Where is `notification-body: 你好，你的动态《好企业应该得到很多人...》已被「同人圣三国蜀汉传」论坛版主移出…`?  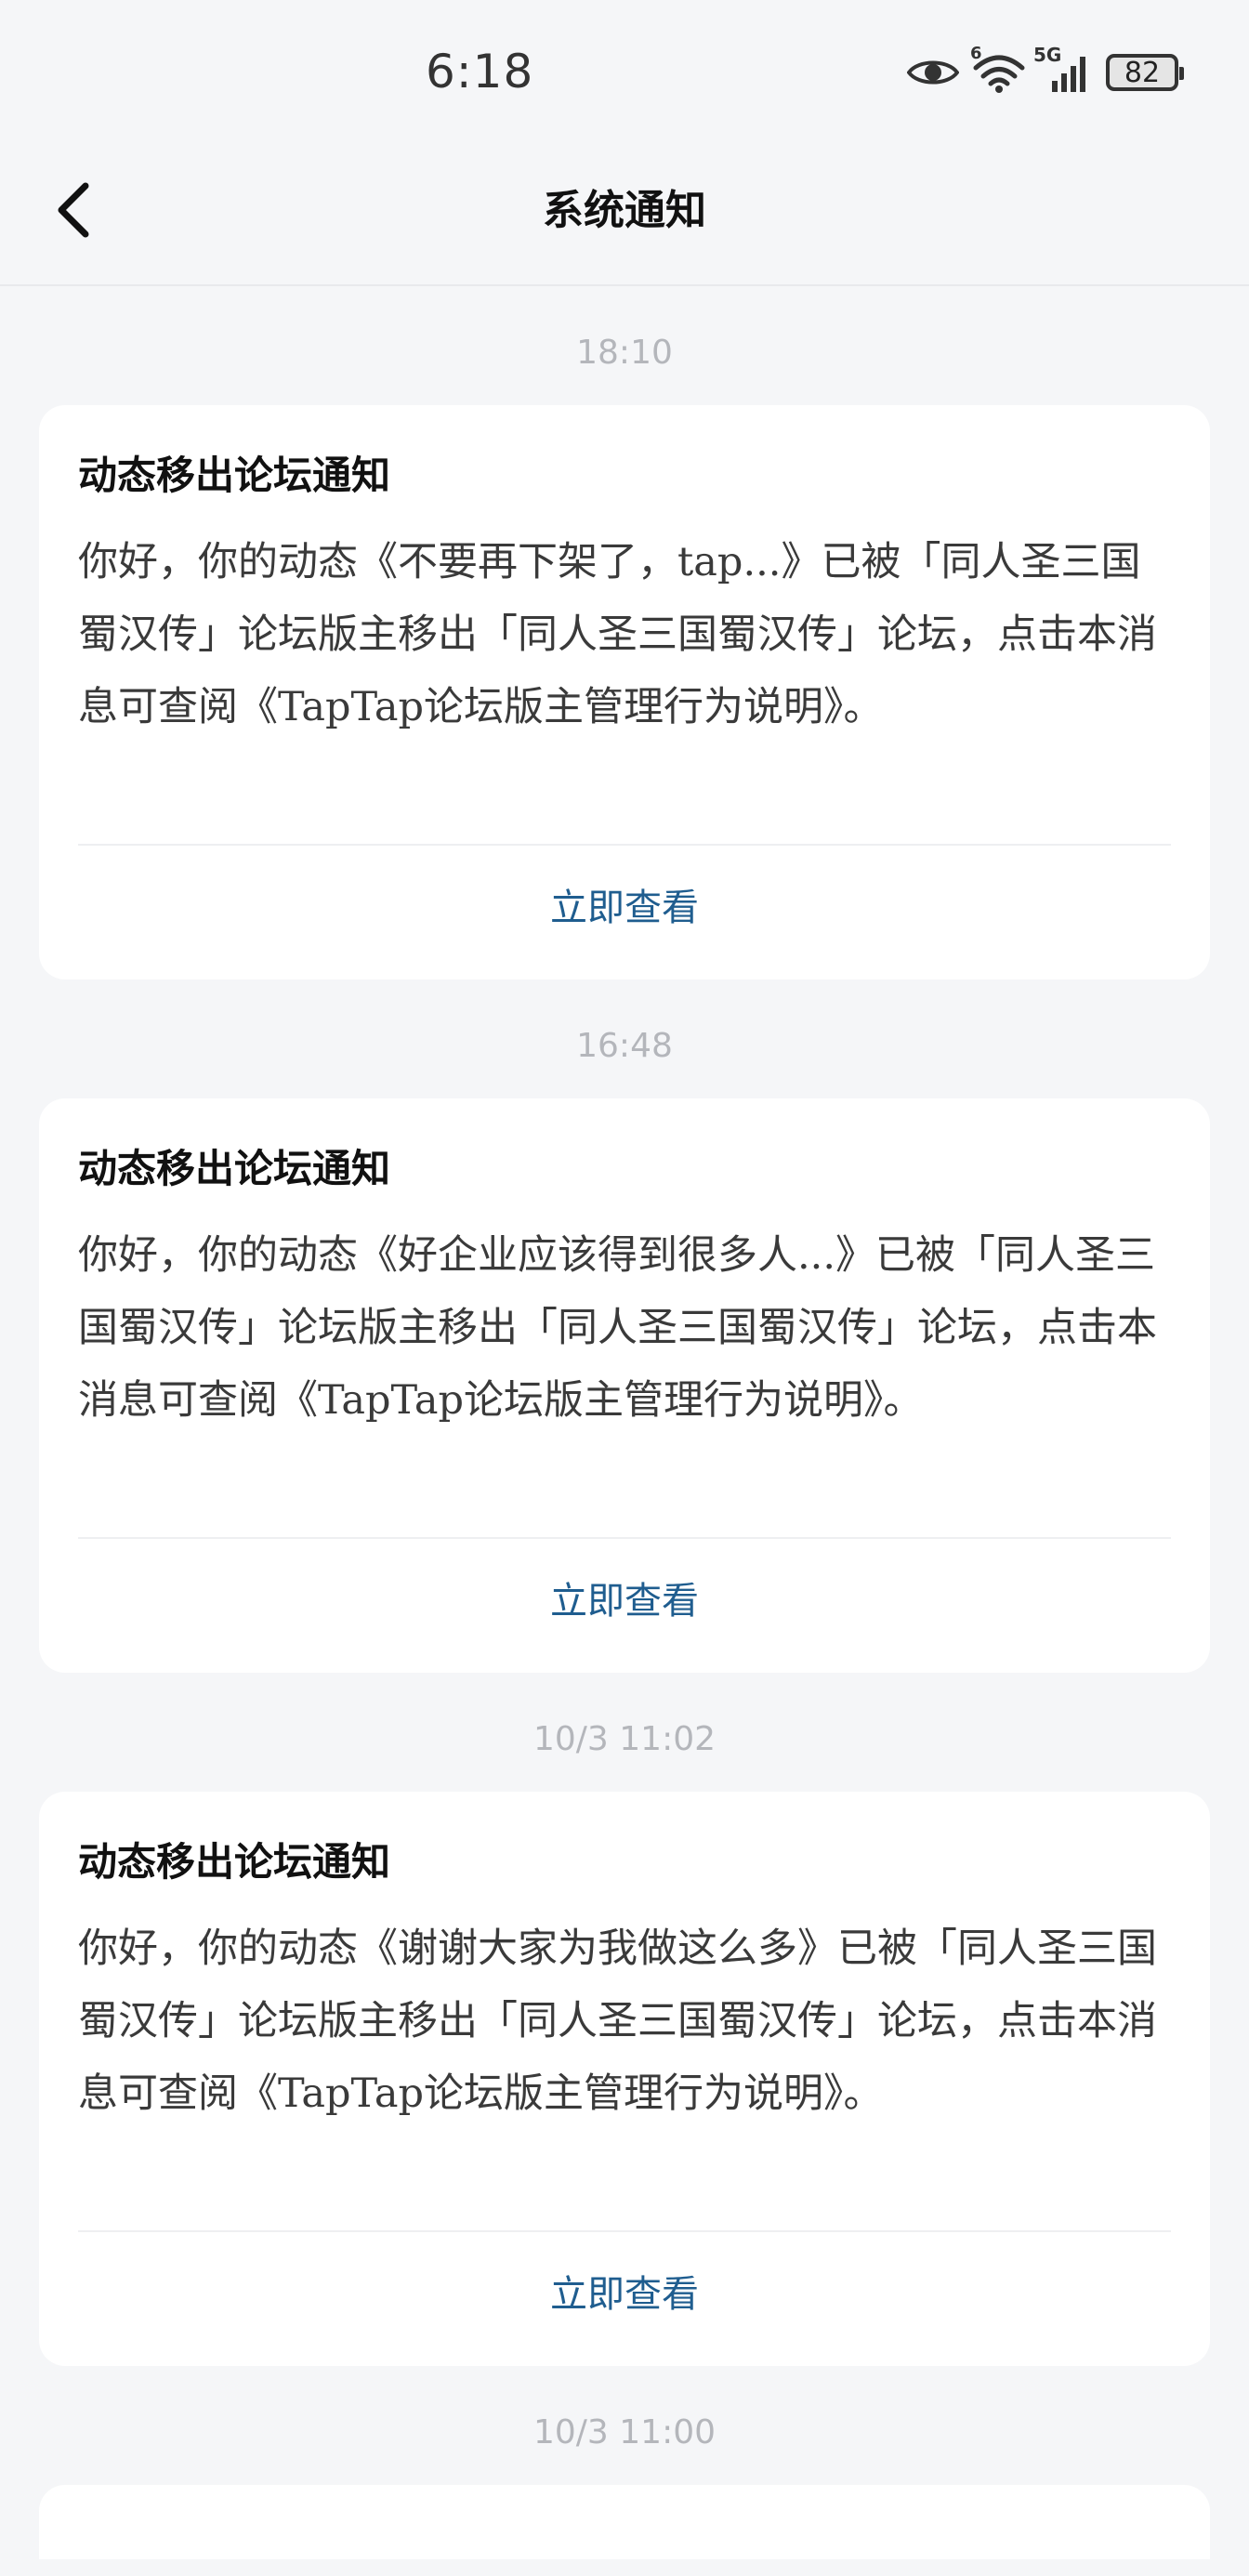 notification-body: 你好，你的动态《好企业应该得到很多人...》已被「同人圣三国蜀汉传」论坛版主移出… is located at coordinates (617, 1328).